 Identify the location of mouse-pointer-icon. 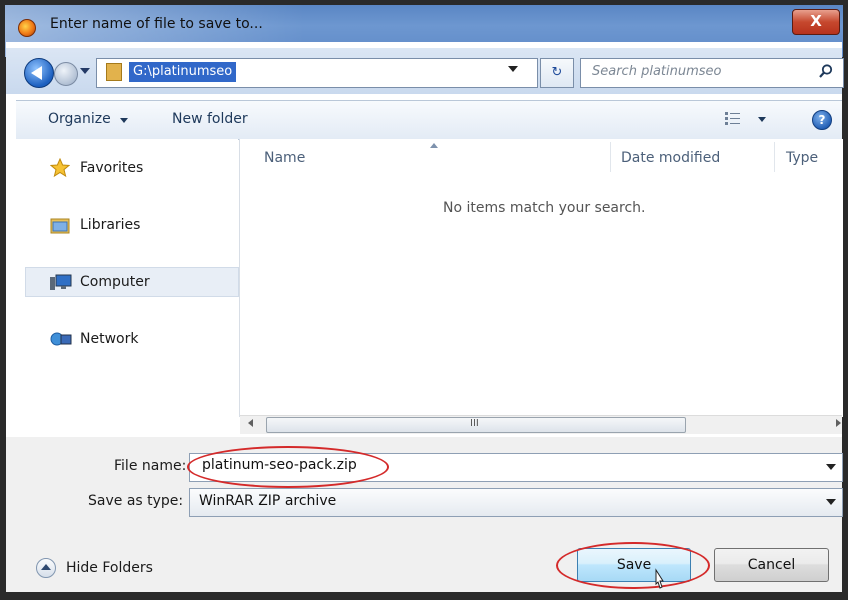
(659, 578).